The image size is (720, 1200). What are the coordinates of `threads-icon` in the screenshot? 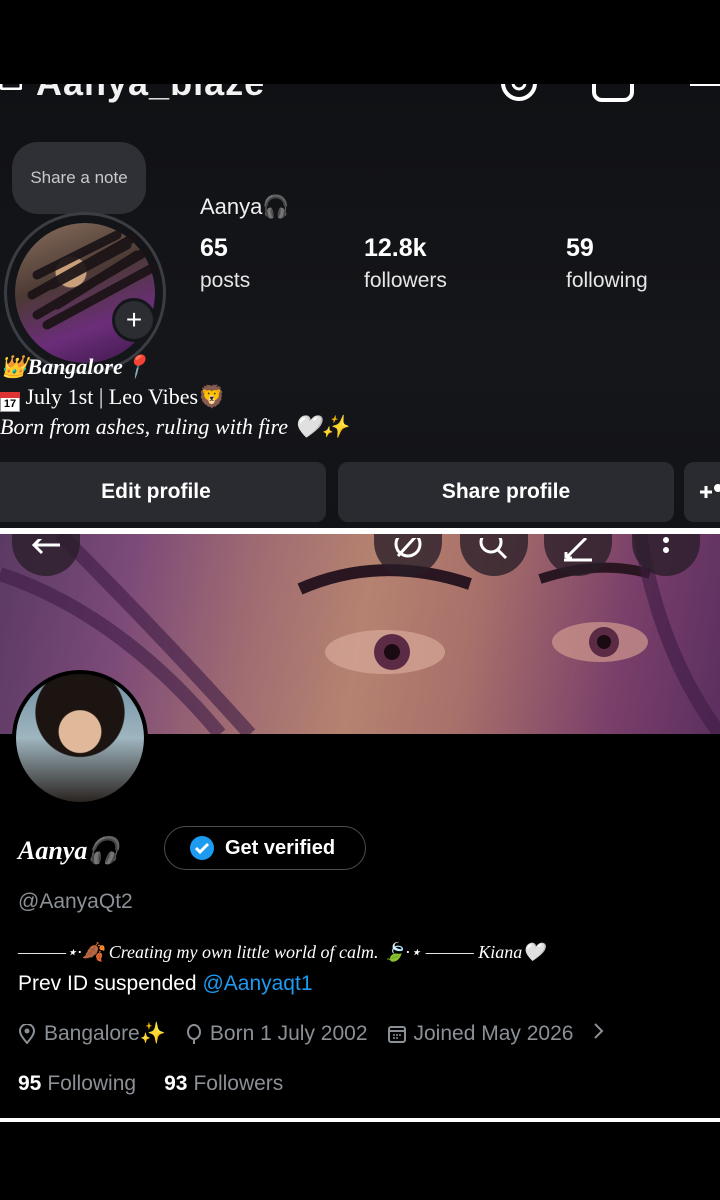 It's located at (519, 95).